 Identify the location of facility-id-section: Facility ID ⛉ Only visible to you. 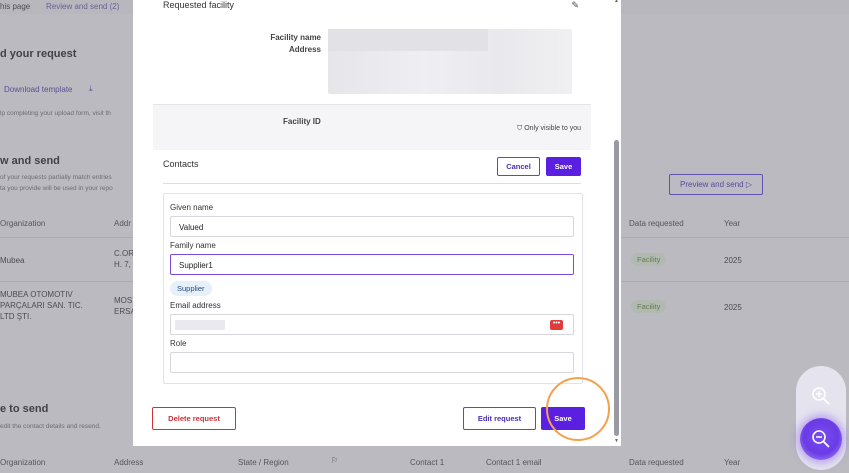
(372, 127).